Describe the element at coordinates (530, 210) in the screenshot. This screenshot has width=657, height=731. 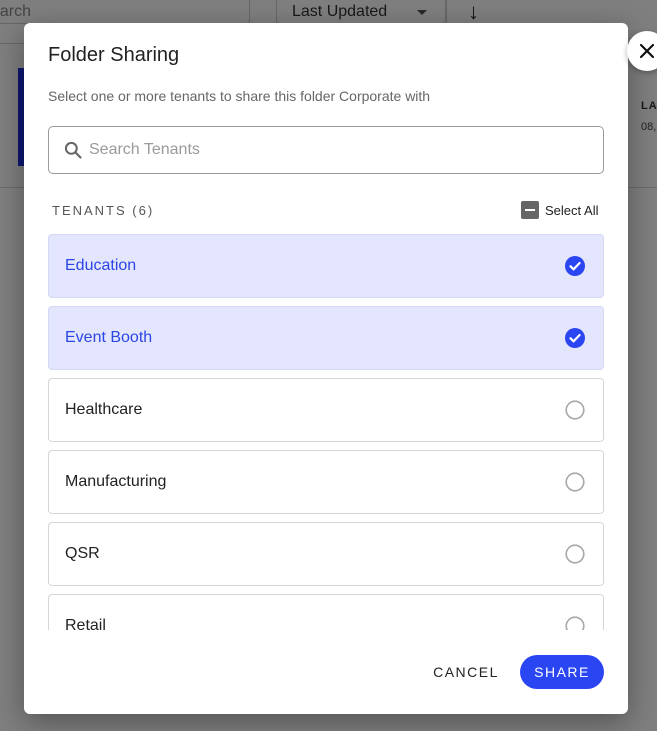
I see `indeterminate-checkbox-icon` at that location.